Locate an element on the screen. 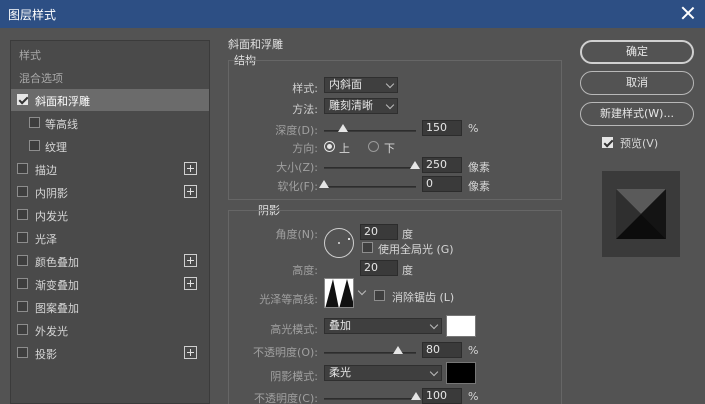 The height and width of the screenshot is (404, 705). global-light-checkbox is located at coordinates (367, 247).